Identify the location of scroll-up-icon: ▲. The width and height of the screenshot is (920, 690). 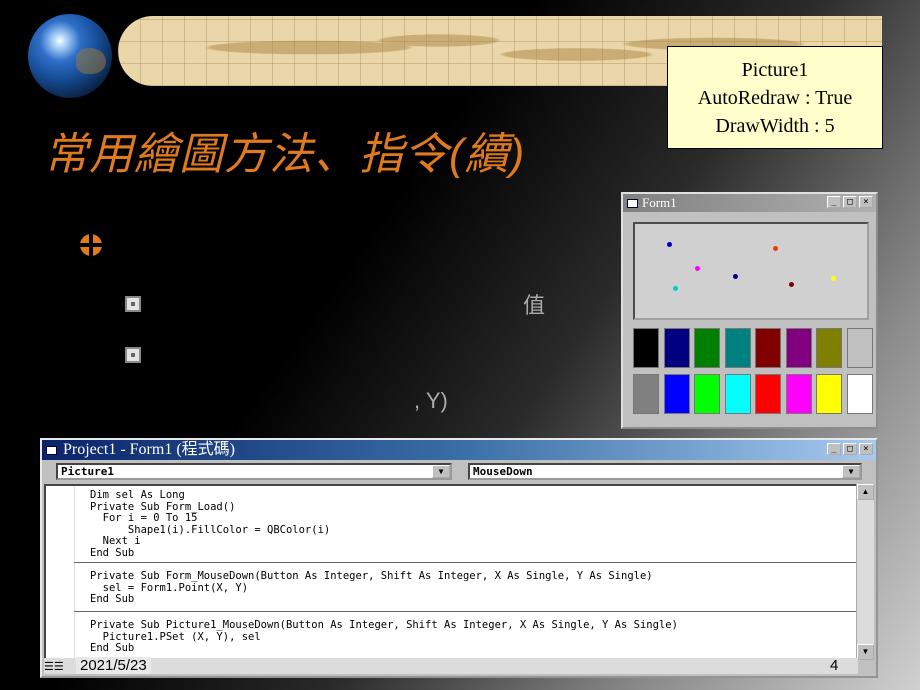
(865, 492).